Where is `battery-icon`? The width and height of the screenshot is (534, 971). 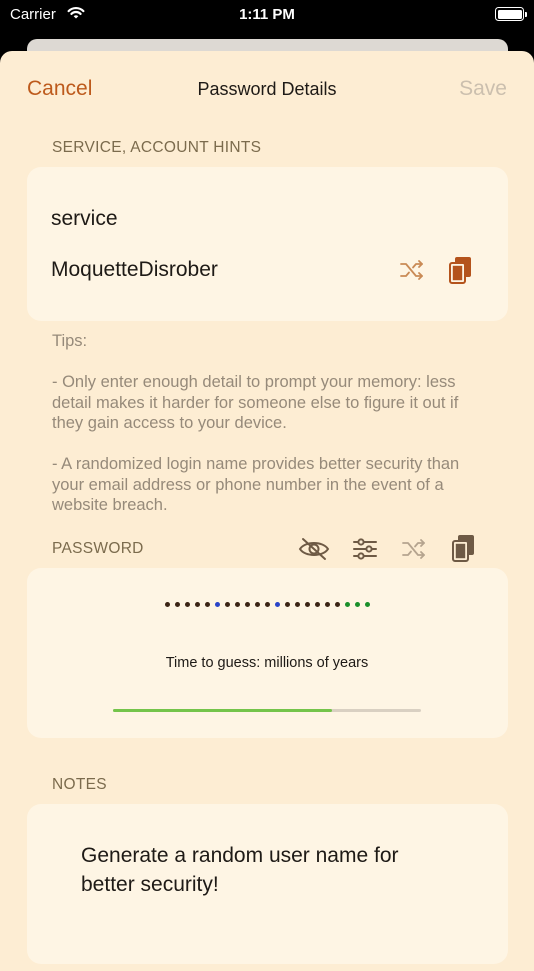
battery-icon is located at coordinates (511, 14).